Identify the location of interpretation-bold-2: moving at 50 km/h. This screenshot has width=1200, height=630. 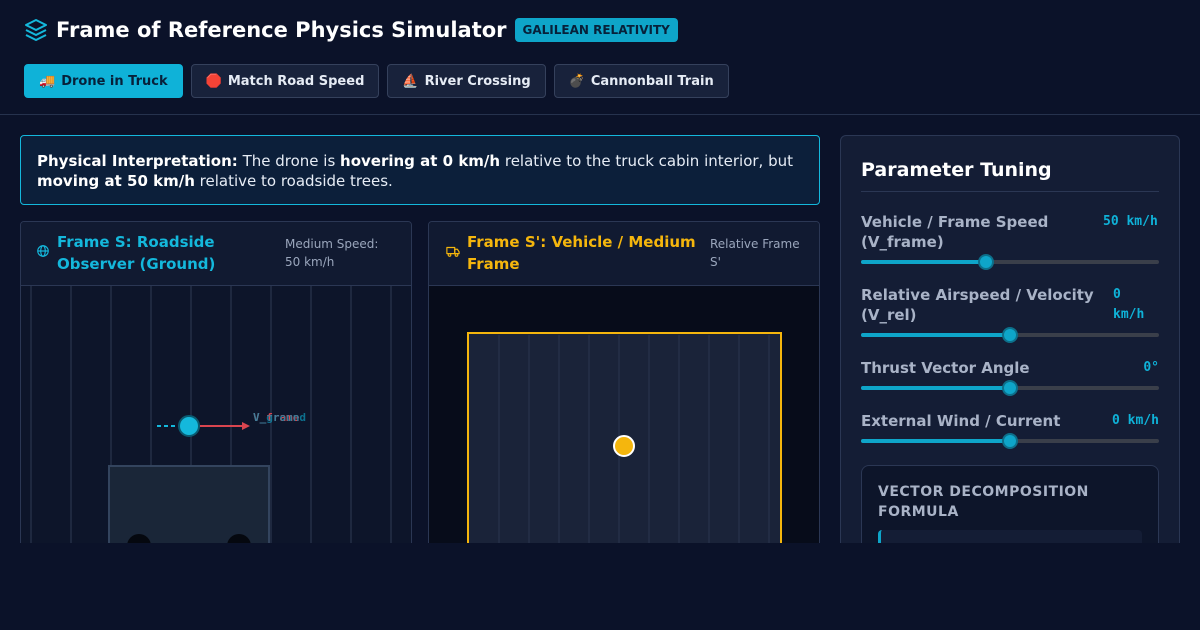
(116, 181).